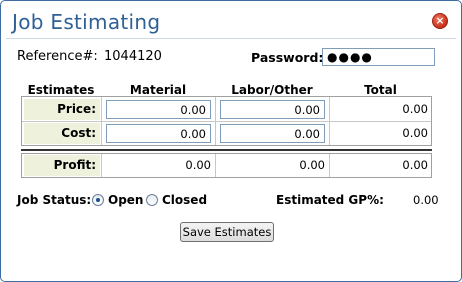 The height and width of the screenshot is (282, 462). Describe the element at coordinates (54, 200) in the screenshot. I see `job-status-label: Job Status:` at that location.